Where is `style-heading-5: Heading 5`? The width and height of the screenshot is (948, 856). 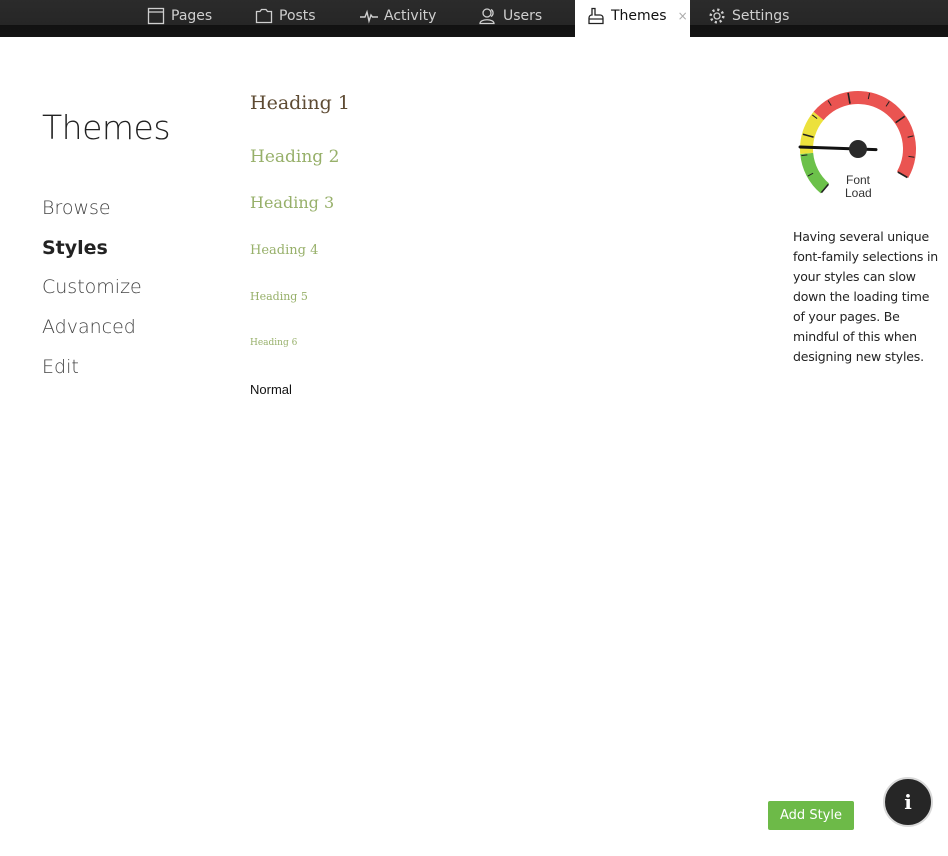
style-heading-5: Heading 5 is located at coordinates (279, 296).